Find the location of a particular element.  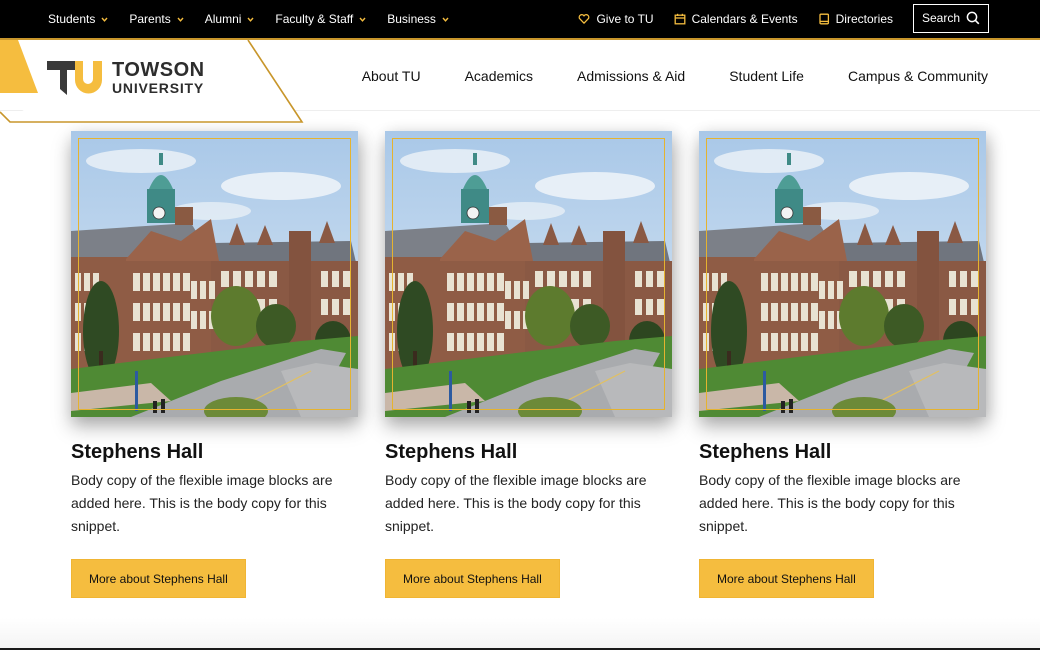

directories-label: Directories is located at coordinates (864, 19).